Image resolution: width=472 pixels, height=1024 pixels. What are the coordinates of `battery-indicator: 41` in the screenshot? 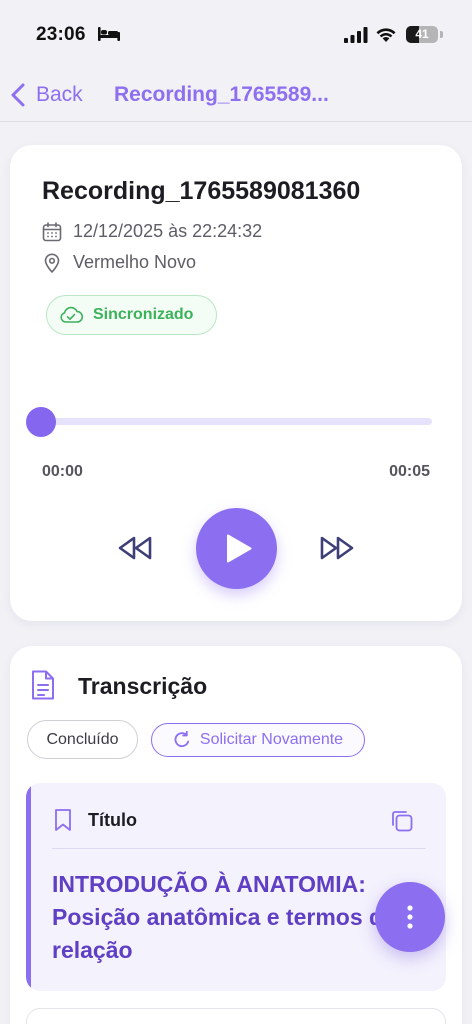 It's located at (422, 34).